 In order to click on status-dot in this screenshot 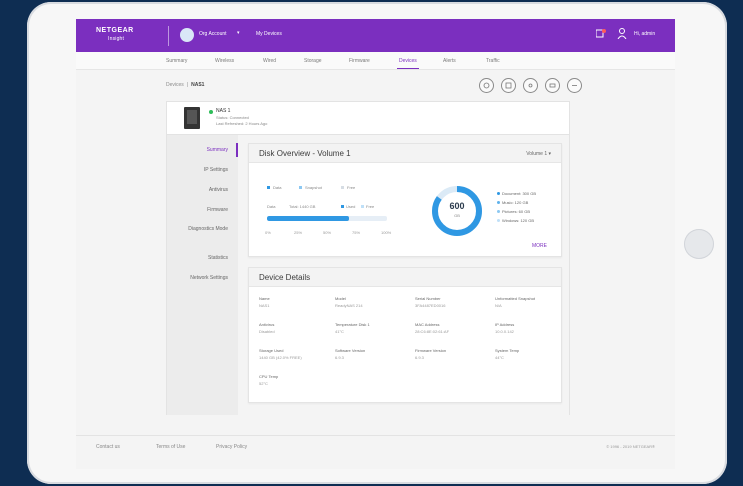, I will do `click(211, 112)`.